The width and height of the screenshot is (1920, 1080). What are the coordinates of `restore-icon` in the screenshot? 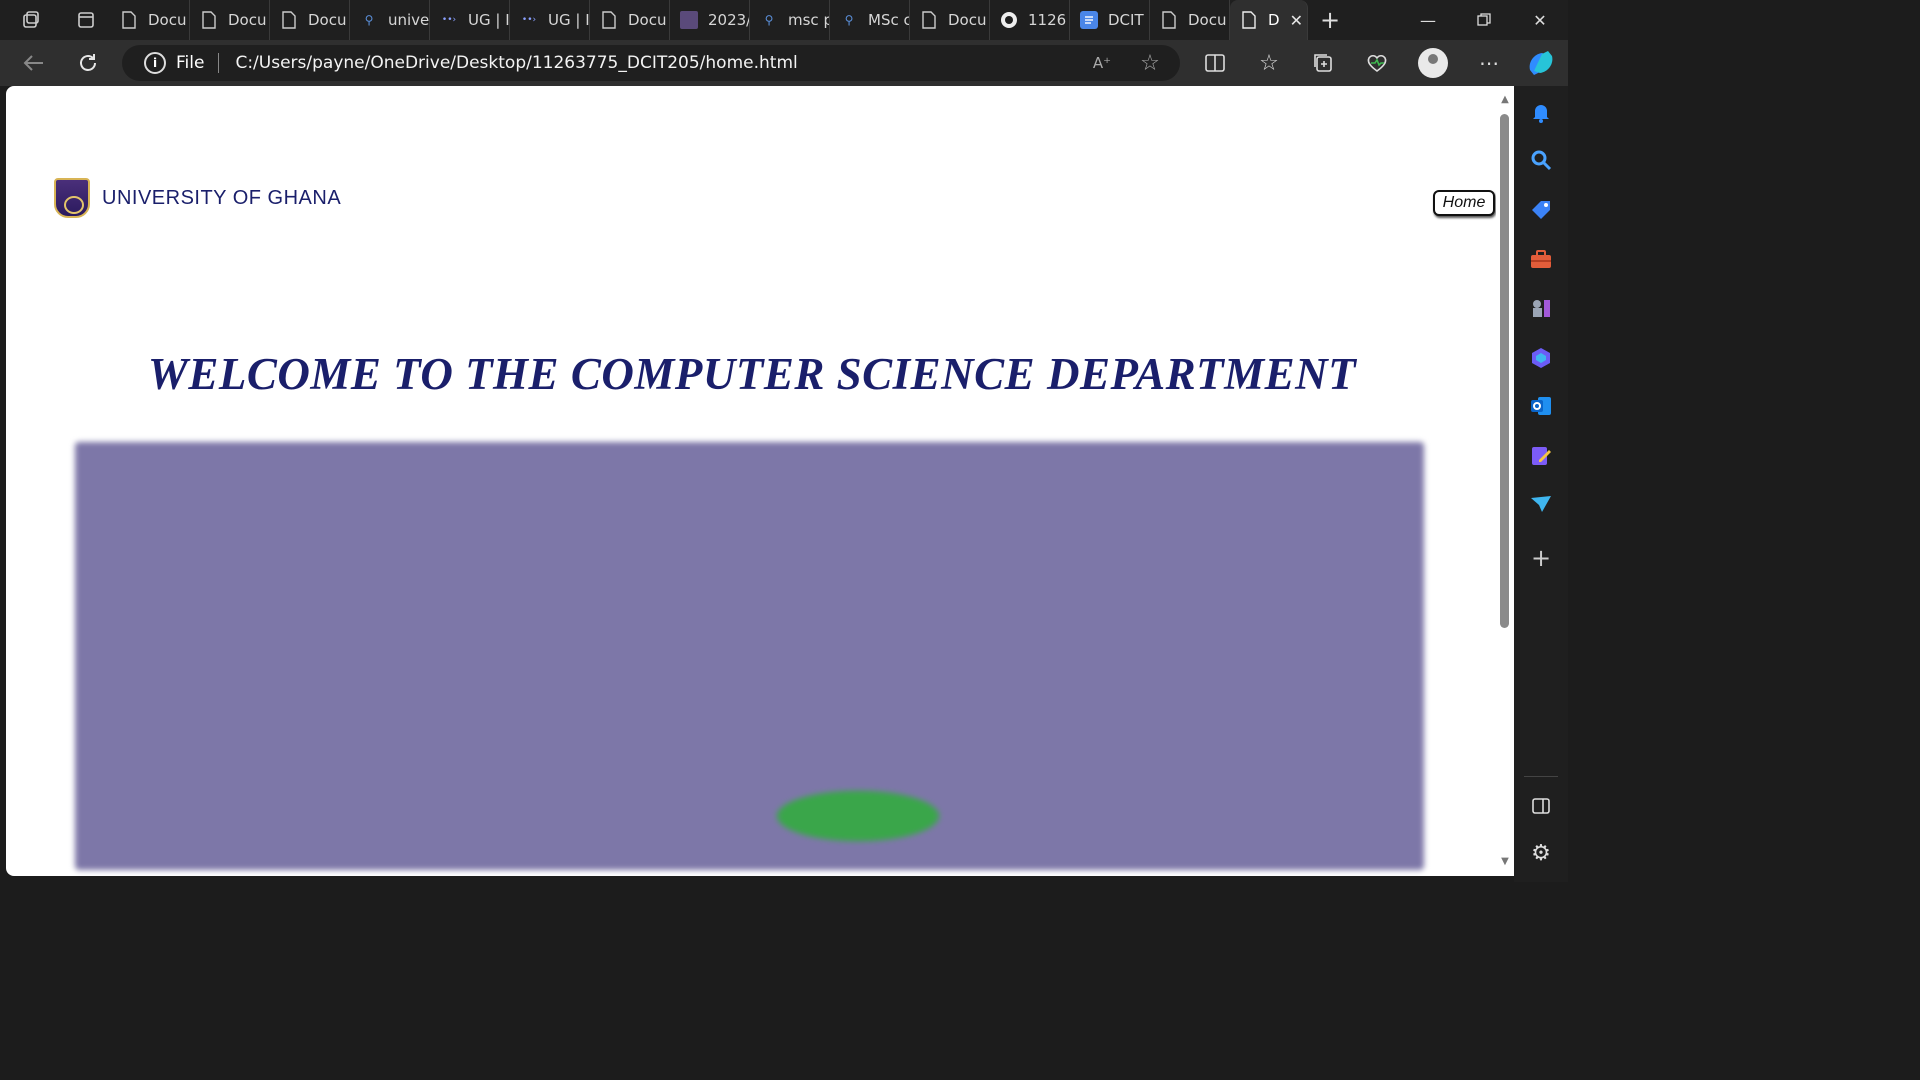 It's located at (1484, 20).